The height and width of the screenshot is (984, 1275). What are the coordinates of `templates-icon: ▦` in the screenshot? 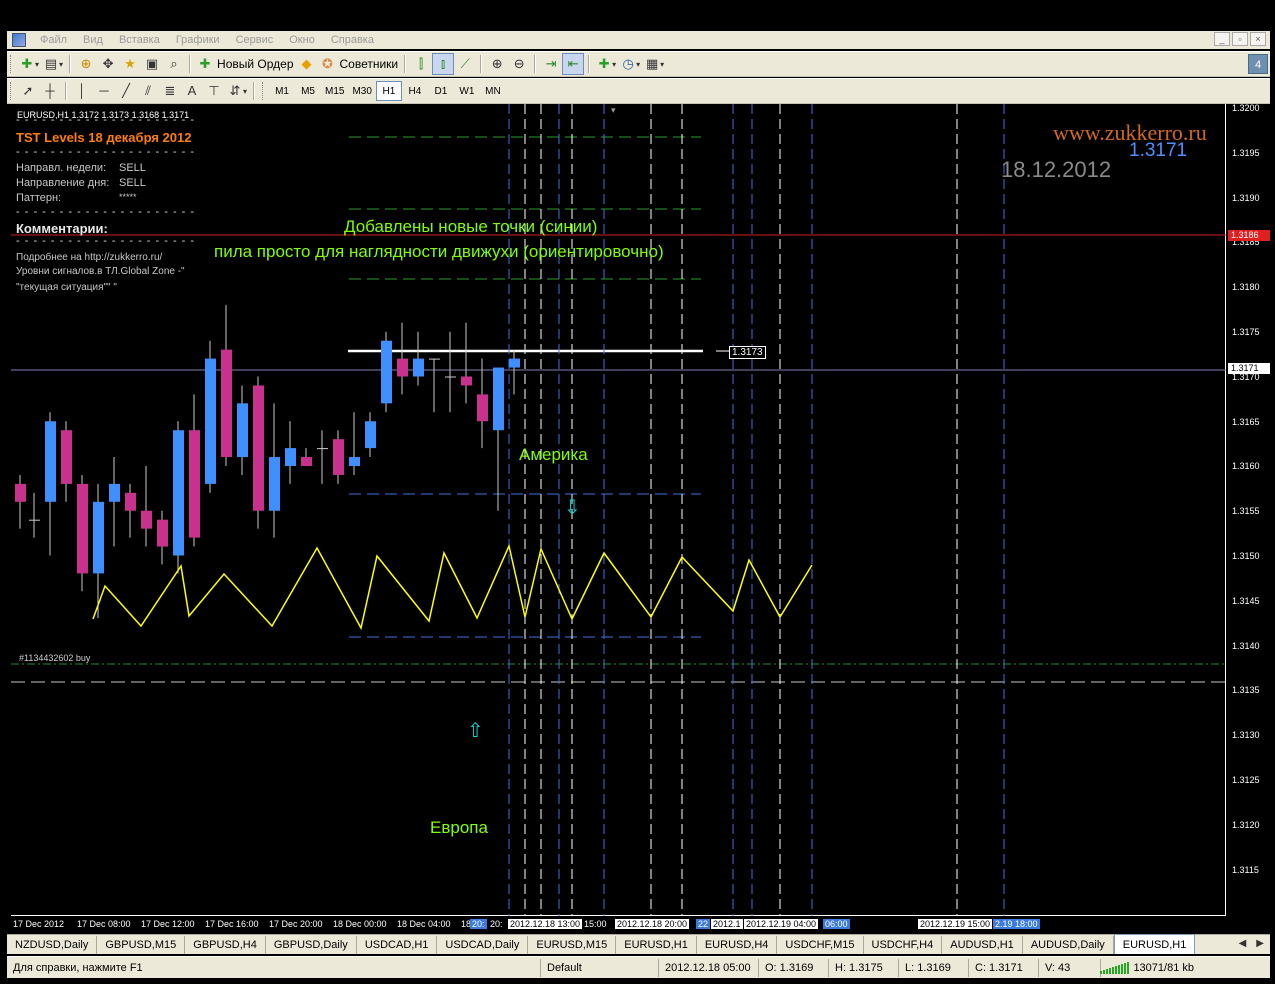 It's located at (652, 63).